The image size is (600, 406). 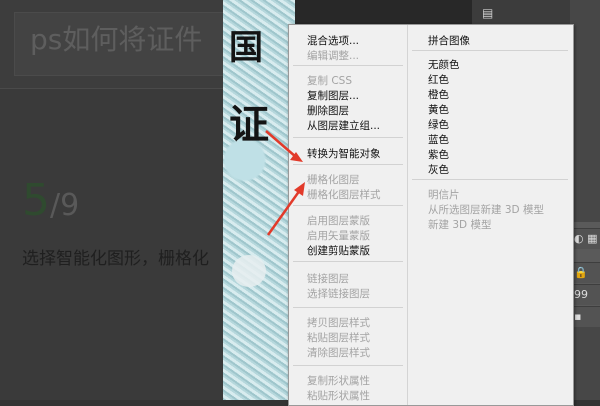 I want to click on ps-right-panel, so click(x=585, y=200).